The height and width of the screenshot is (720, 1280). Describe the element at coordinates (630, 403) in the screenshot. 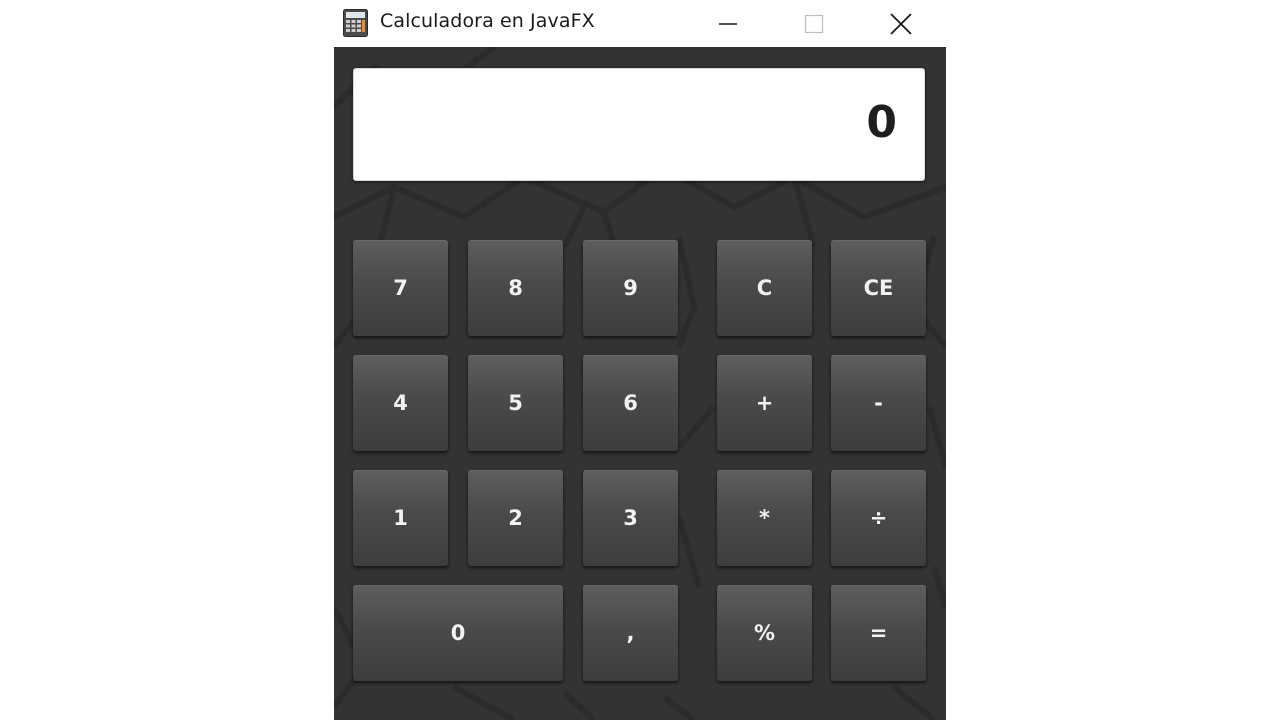

I see `key-6: 6` at that location.